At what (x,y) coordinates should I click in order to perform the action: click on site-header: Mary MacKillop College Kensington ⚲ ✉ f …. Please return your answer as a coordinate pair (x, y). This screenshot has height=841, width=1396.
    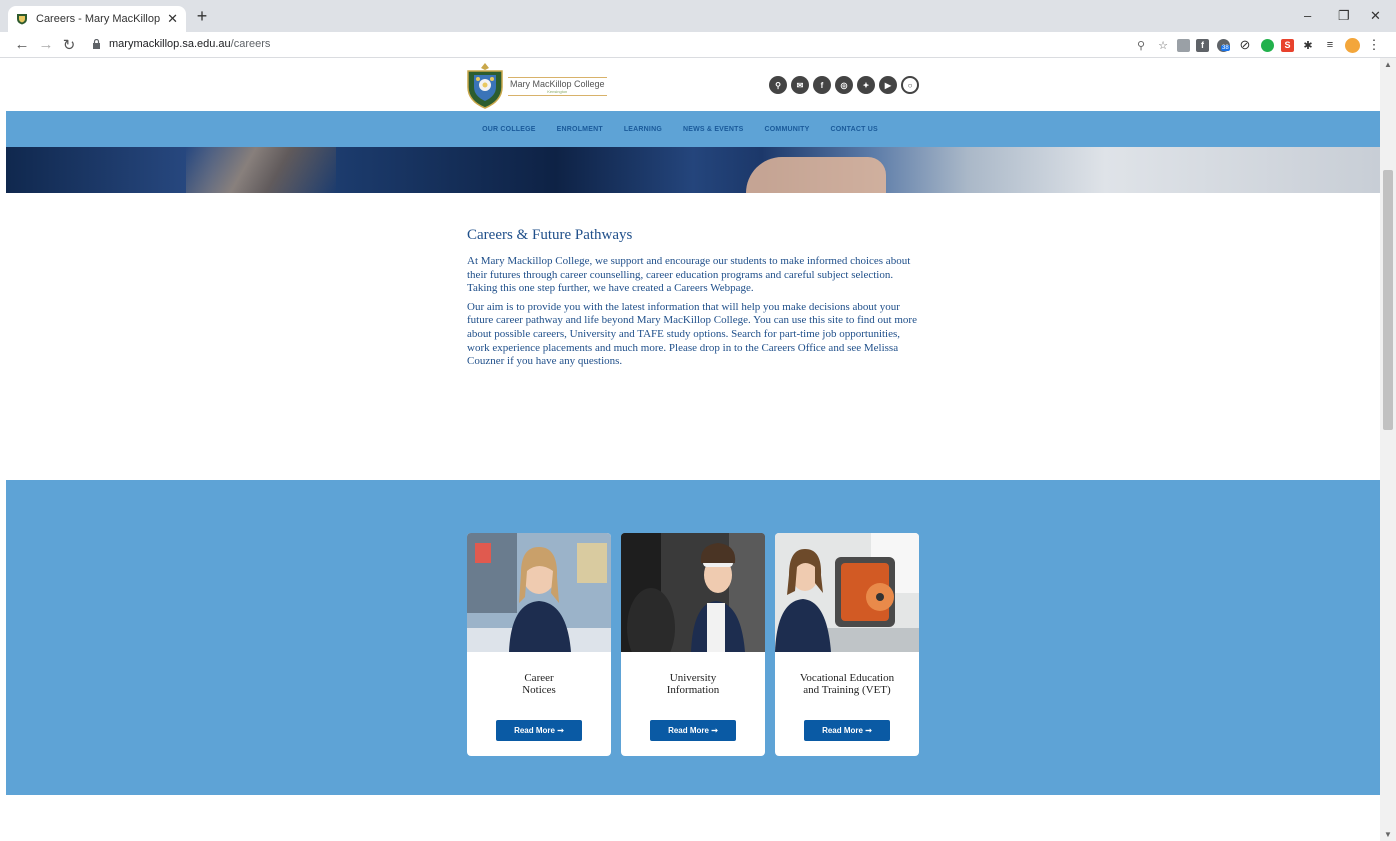
    Looking at the image, I should click on (693, 84).